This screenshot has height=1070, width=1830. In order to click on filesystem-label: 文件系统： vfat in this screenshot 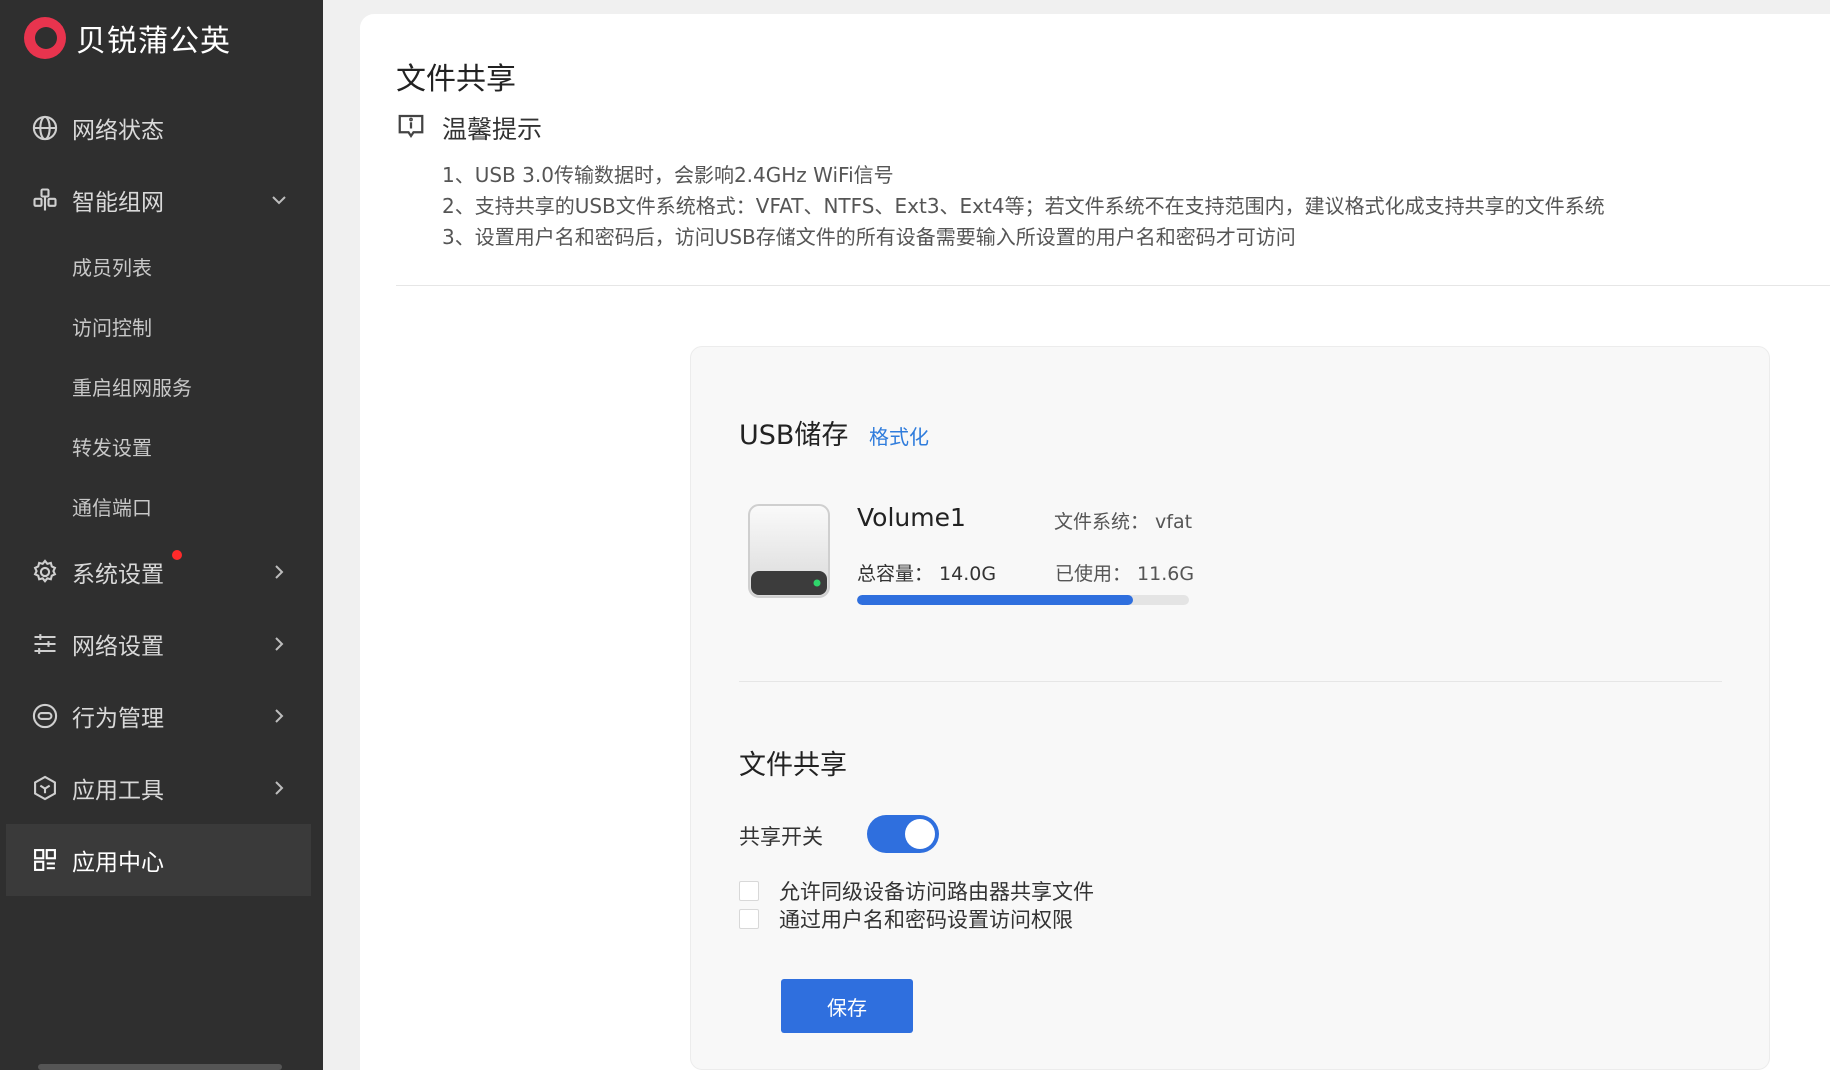, I will do `click(1123, 522)`.